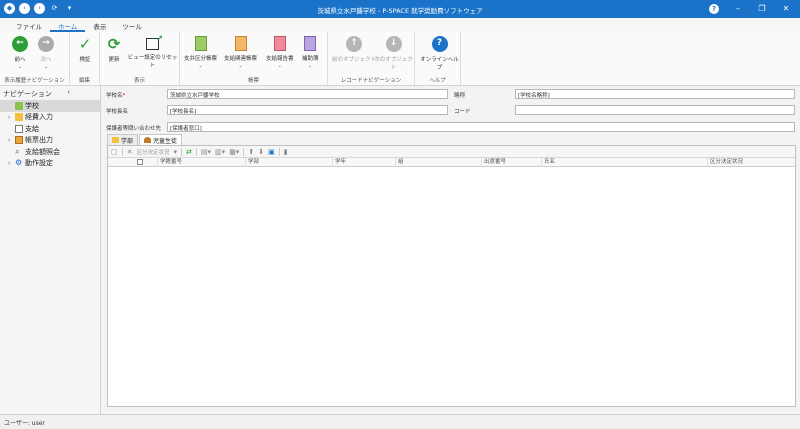 This screenshot has height=429, width=800. What do you see at coordinates (655, 94) in the screenshot?
I see `abbreviation-input: [学校名略称]` at bounding box center [655, 94].